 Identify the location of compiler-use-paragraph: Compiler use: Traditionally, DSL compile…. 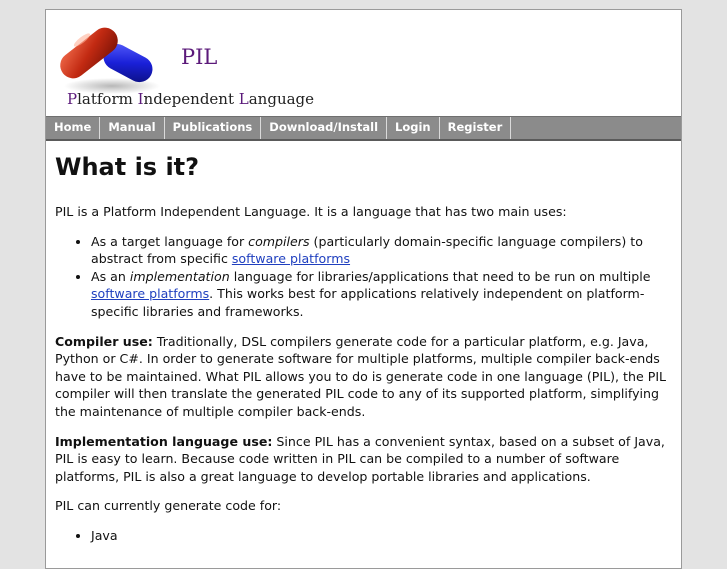
(361, 376).